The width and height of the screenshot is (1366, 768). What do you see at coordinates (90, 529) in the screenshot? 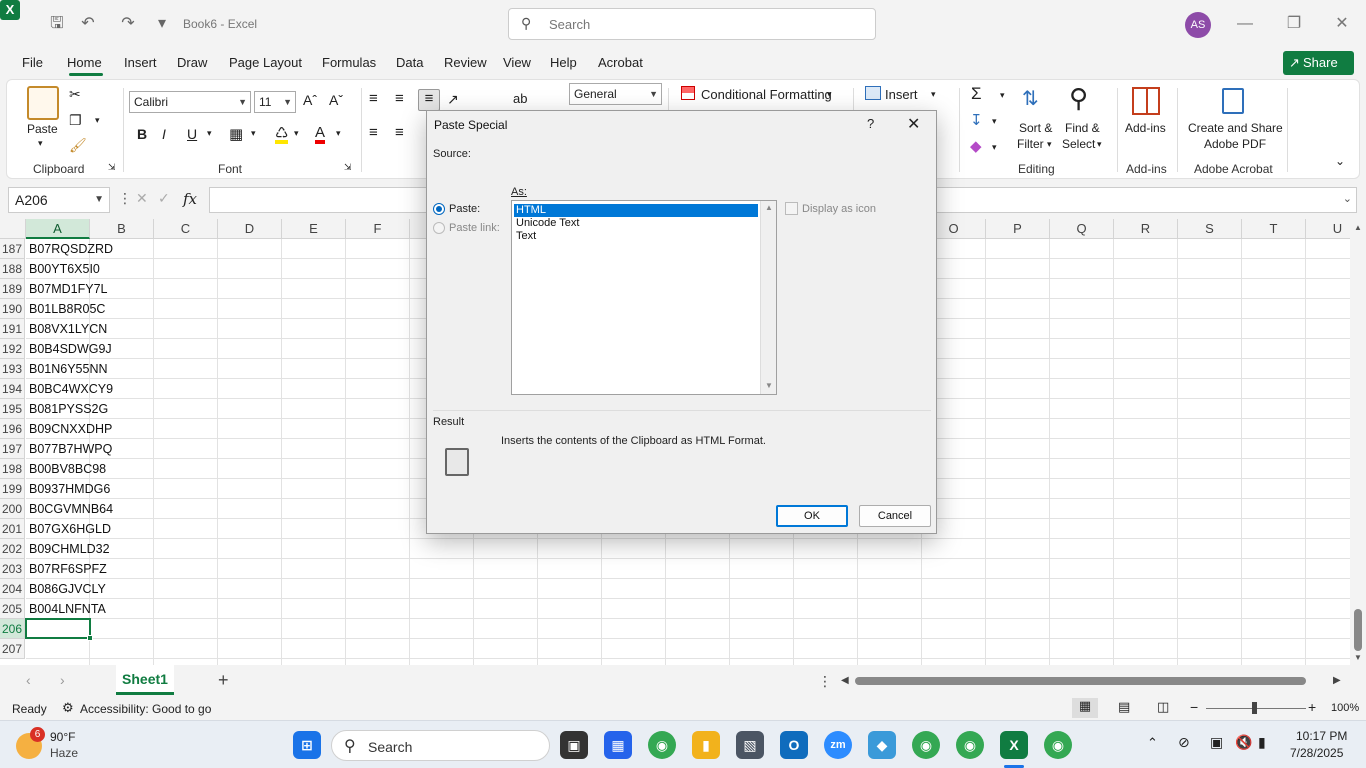
I see `cell-a: B07GX6HGLD` at bounding box center [90, 529].